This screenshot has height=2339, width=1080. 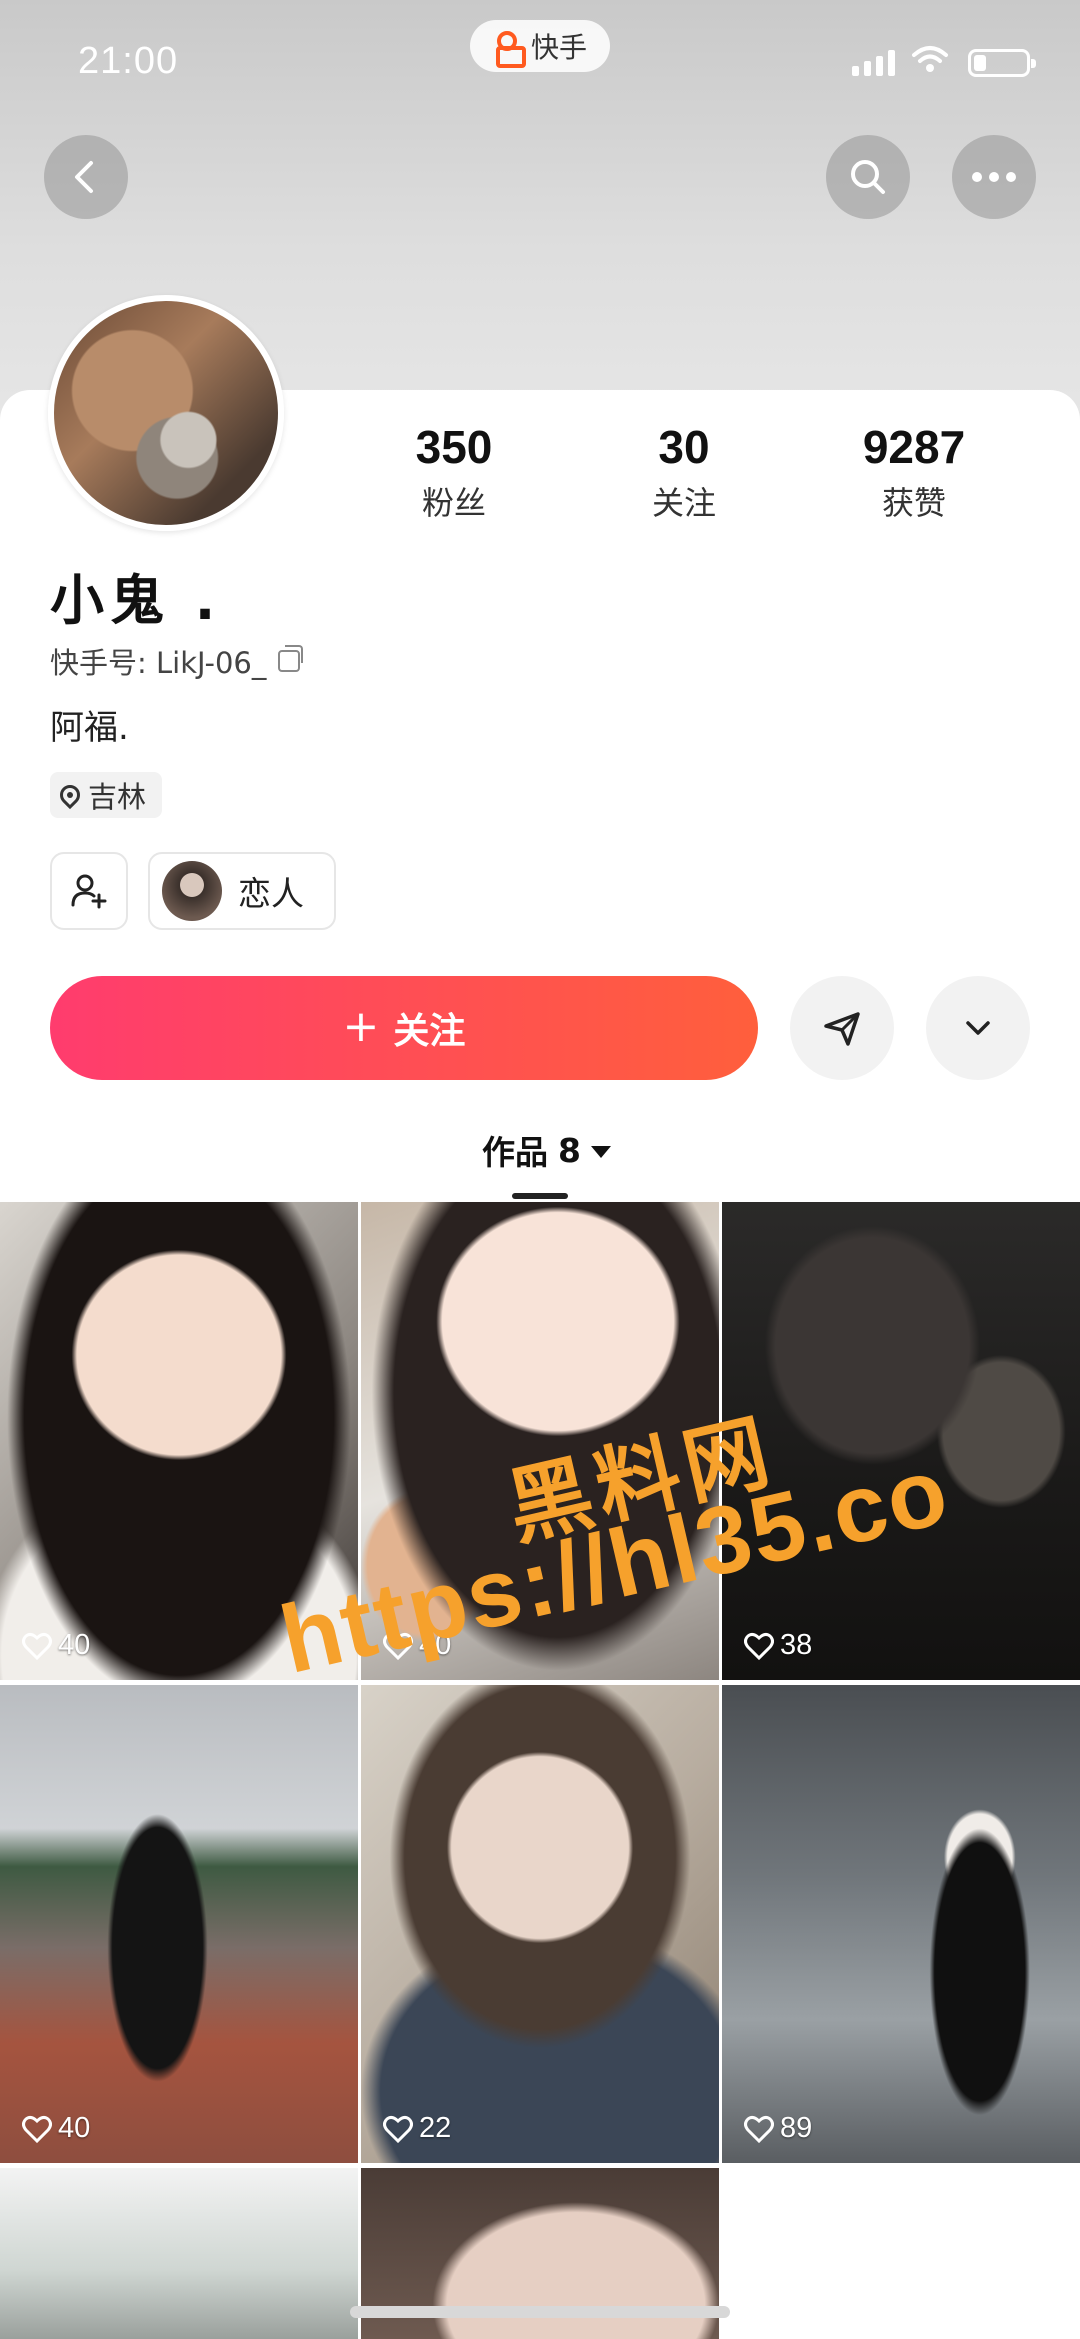 I want to click on stat-value: 30, so click(x=684, y=447).